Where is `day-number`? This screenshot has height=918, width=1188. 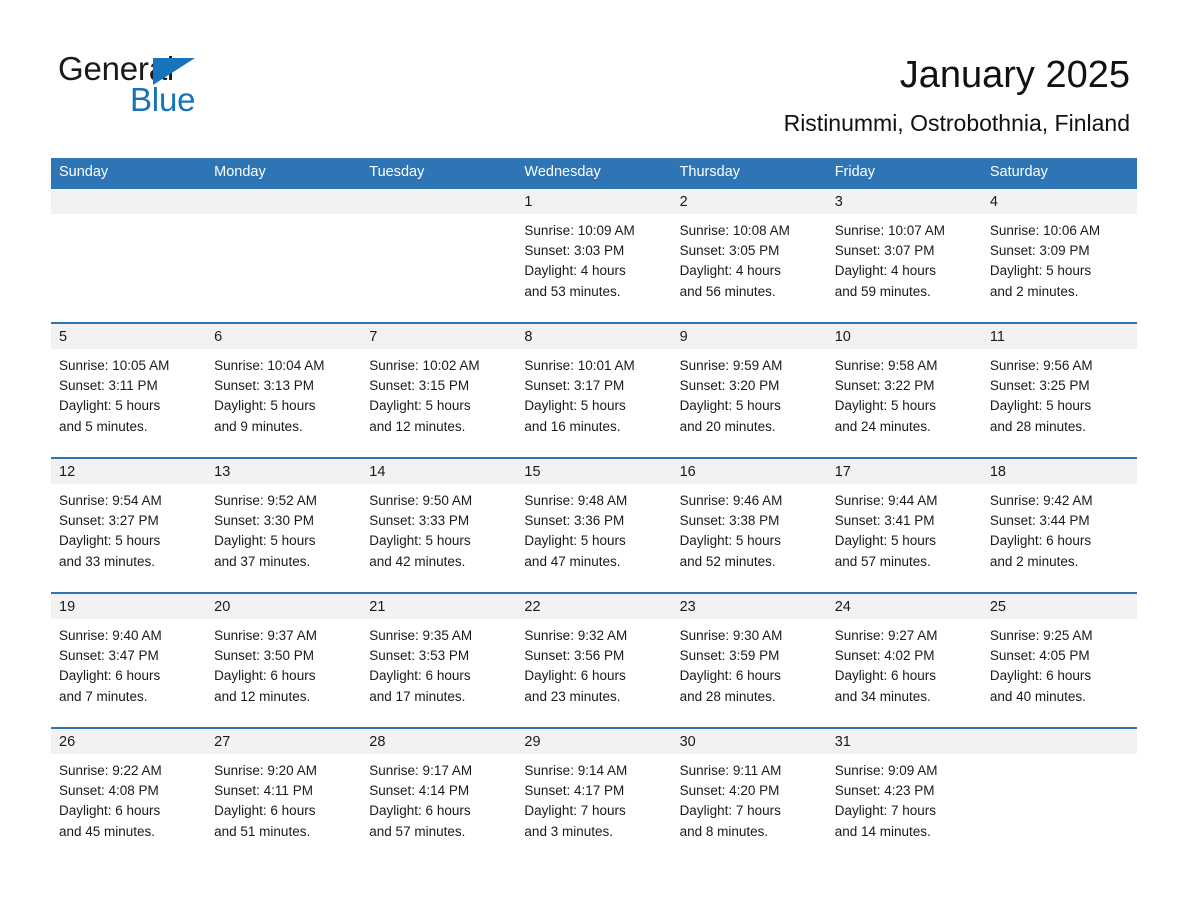
day-number is located at coordinates (439, 201).